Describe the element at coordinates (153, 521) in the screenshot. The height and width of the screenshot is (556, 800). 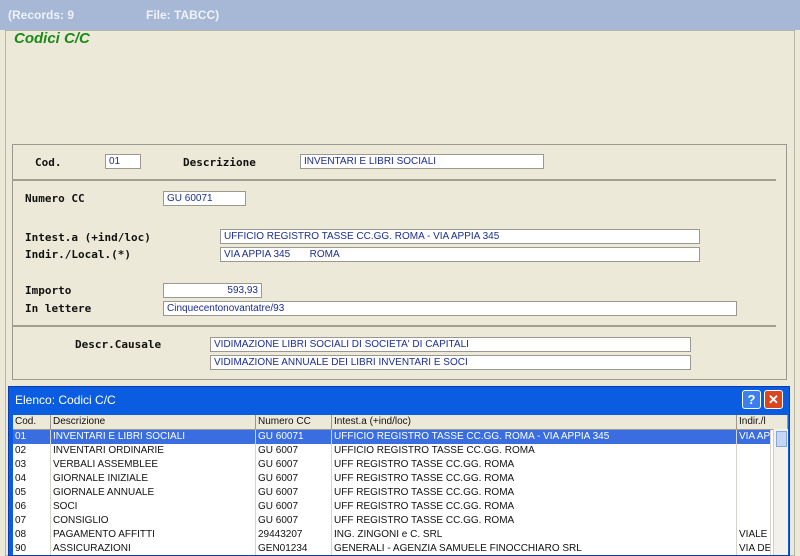
I see `descrizione-cell: CONSIGLIO` at that location.